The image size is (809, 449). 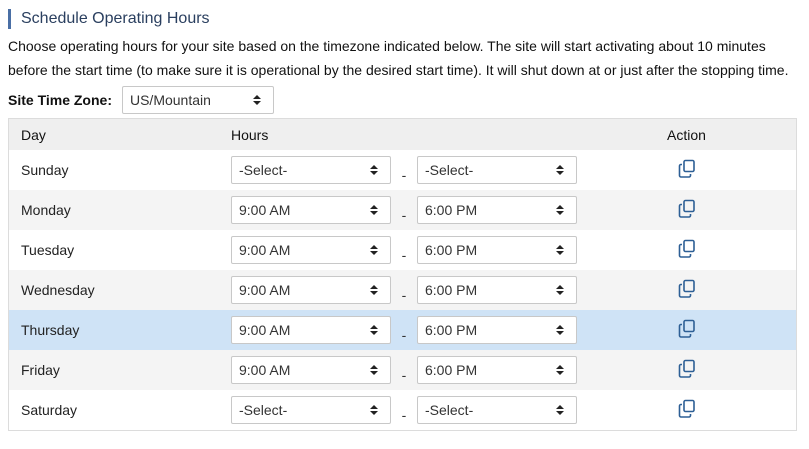 I want to click on row-day: Sunday, so click(x=45, y=170).